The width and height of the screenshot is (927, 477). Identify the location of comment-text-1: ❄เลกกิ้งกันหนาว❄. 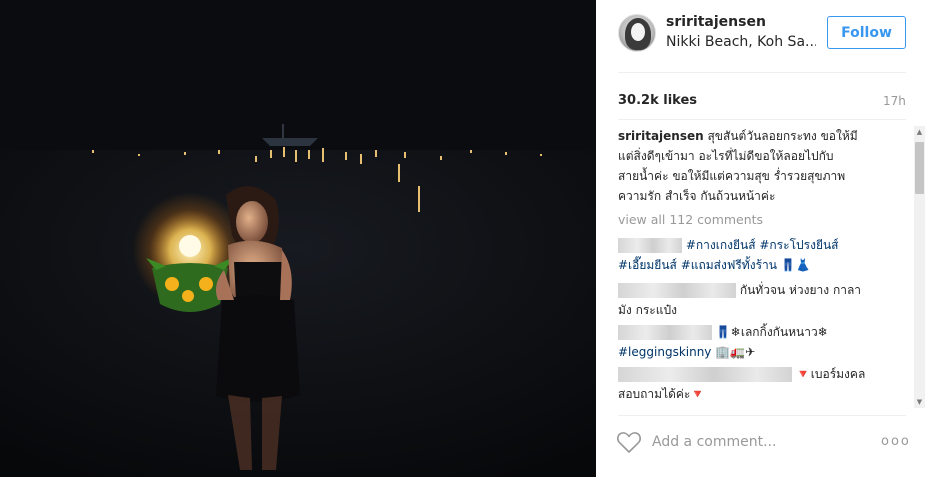
(779, 332).